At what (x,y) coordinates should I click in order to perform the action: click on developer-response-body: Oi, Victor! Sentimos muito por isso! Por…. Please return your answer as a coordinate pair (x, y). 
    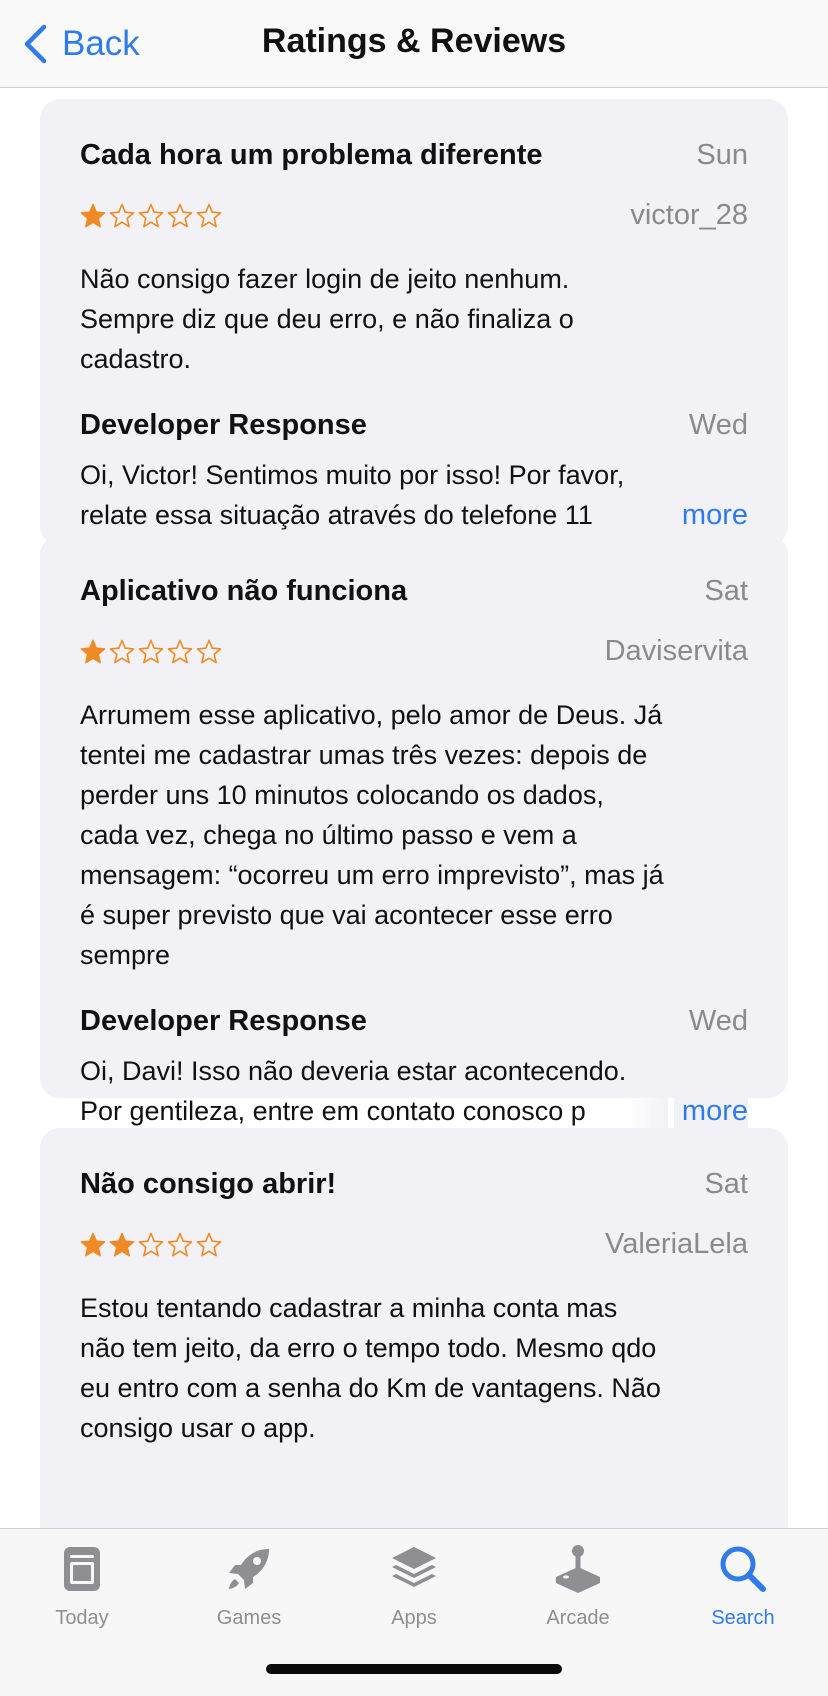
    Looking at the image, I should click on (414, 495).